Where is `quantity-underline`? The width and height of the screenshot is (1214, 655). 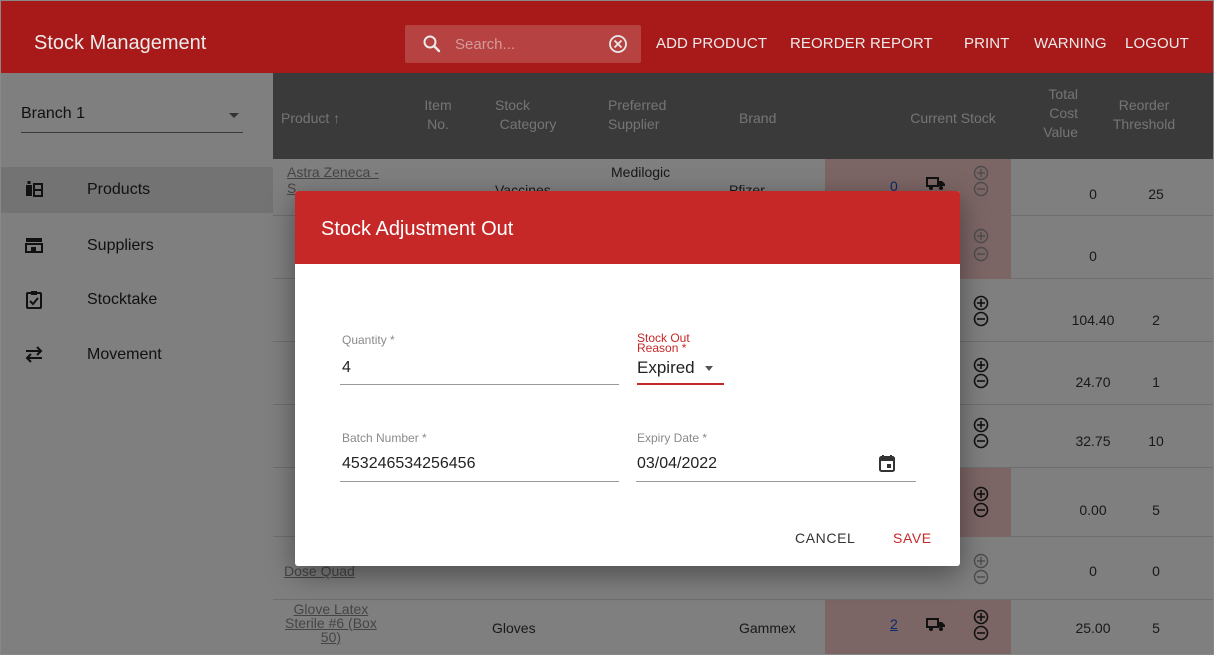
quantity-underline is located at coordinates (479, 384).